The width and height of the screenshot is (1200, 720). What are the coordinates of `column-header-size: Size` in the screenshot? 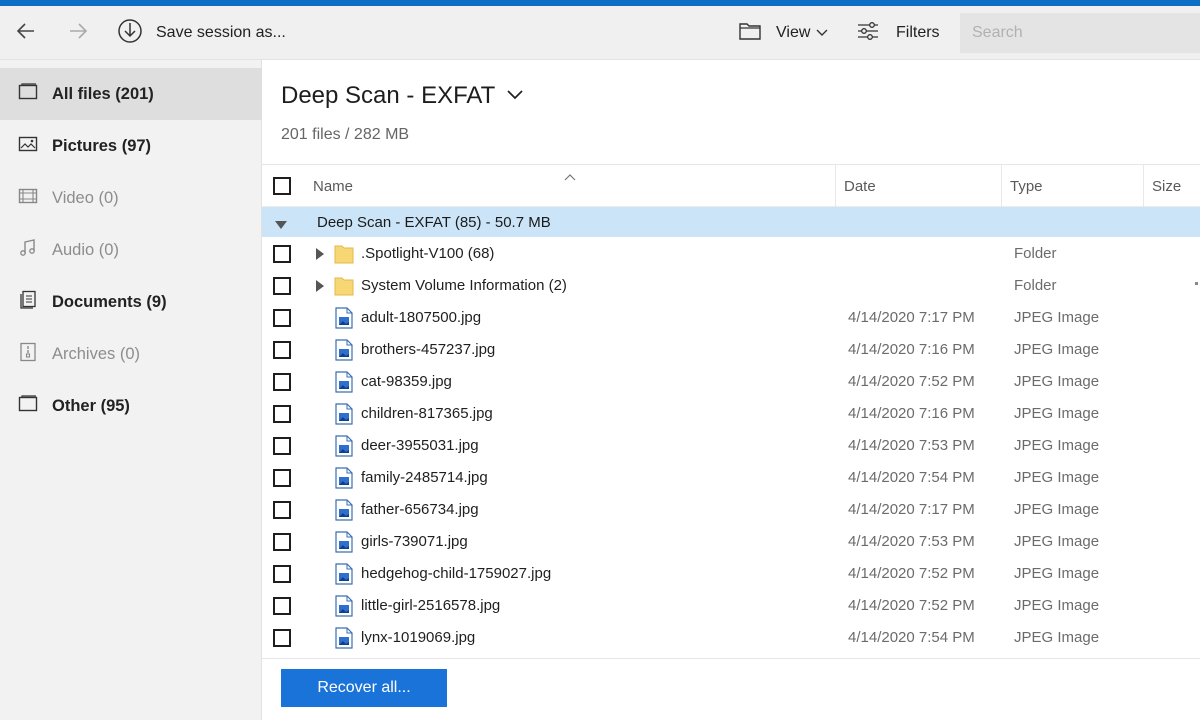 It's located at (1172, 186).